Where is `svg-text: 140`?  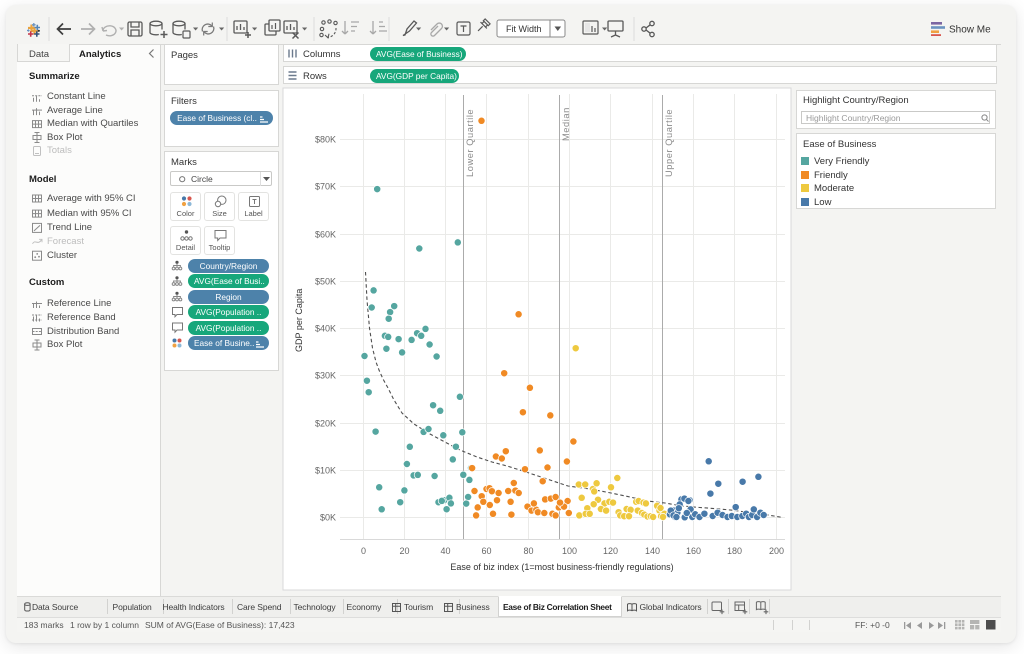 svg-text: 140 is located at coordinates (652, 551).